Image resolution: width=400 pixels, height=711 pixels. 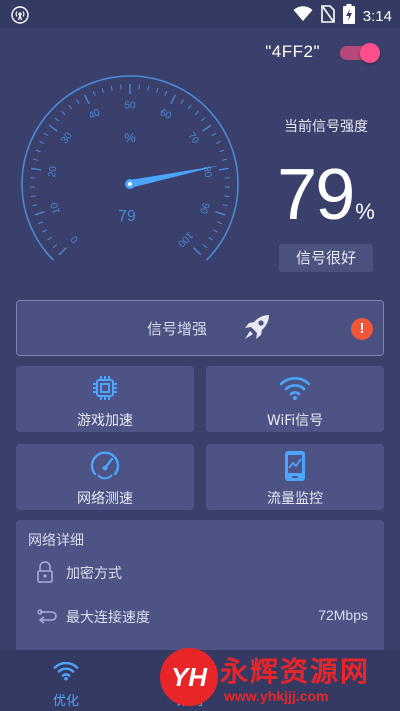 I want to click on traffic-monitor-tile: 流量监控, so click(x=295, y=477).